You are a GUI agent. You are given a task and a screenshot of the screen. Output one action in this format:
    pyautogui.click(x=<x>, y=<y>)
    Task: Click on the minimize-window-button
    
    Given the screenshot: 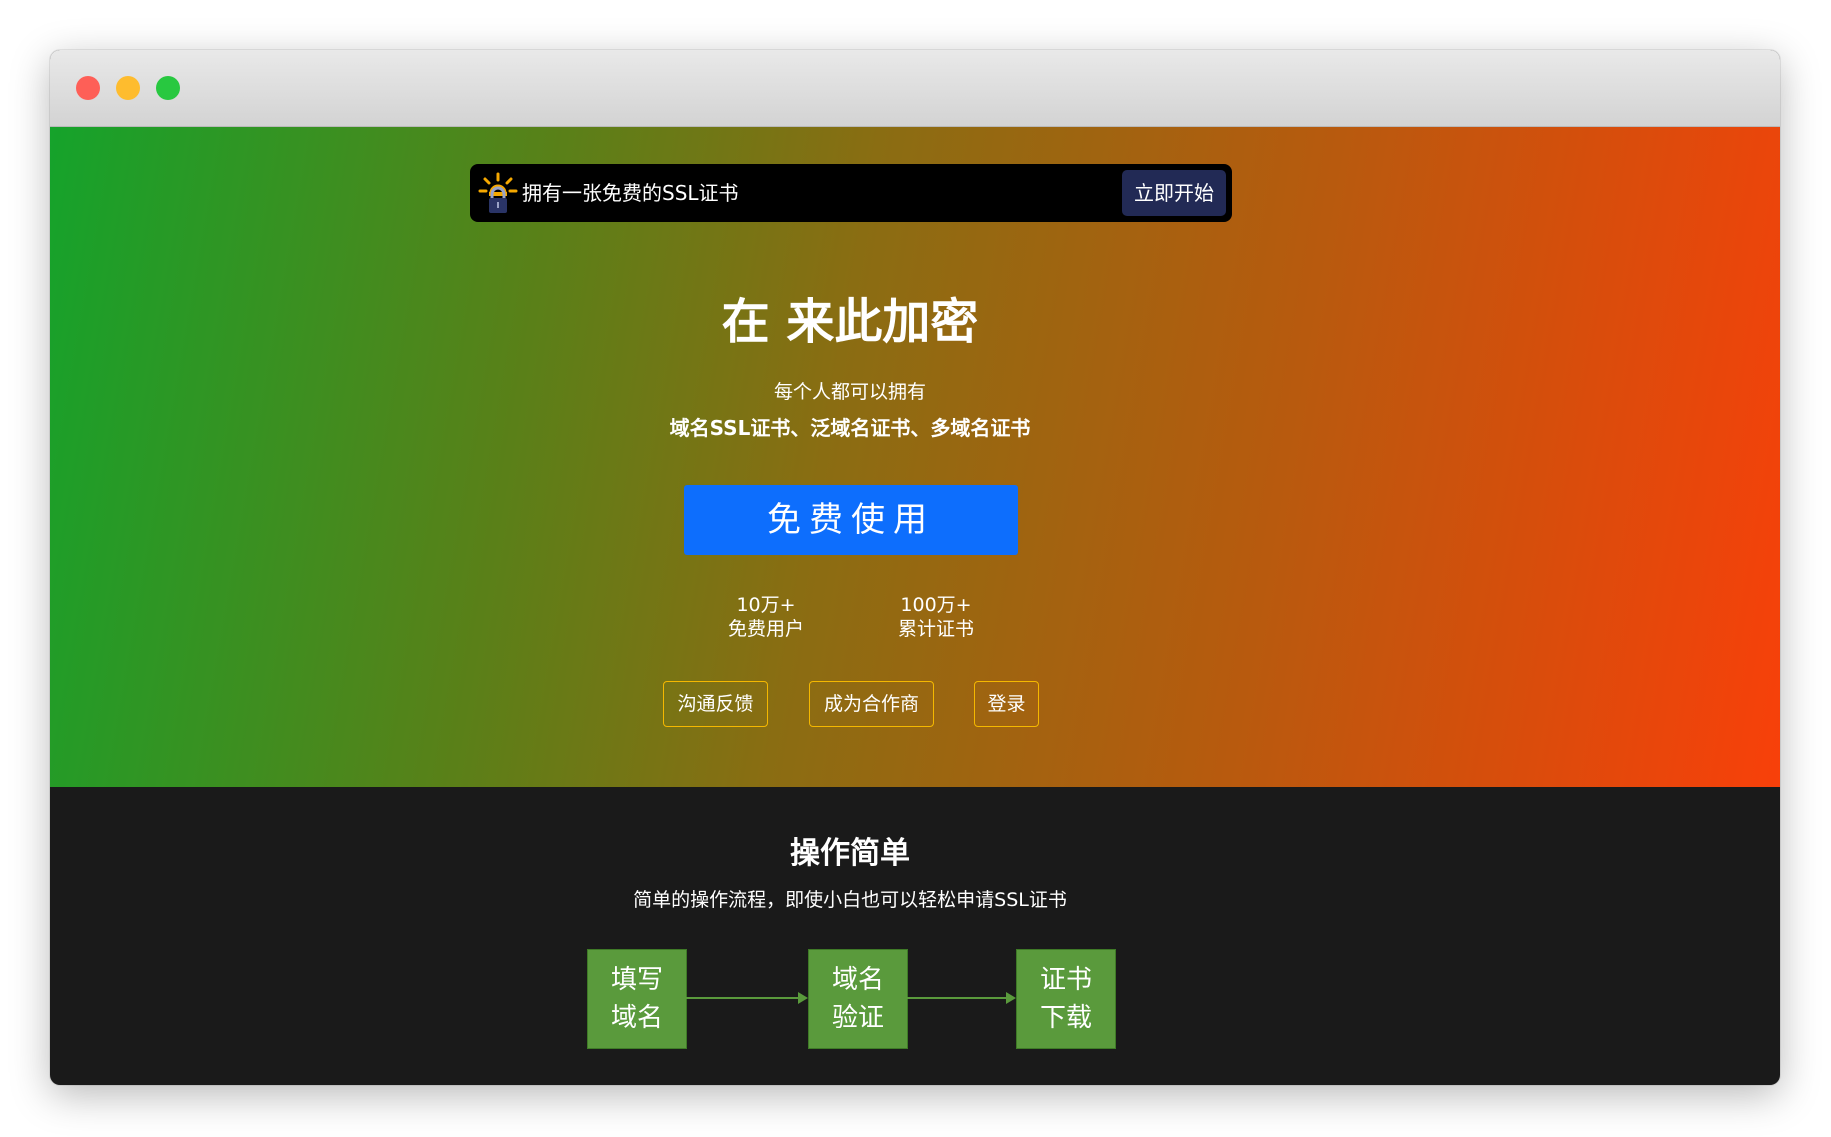 What is the action you would take?
    pyautogui.click(x=128, y=88)
    